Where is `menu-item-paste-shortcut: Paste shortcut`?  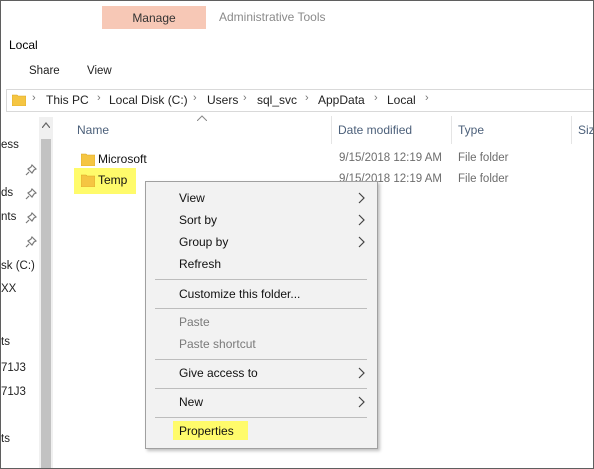
menu-item-paste-shortcut: Paste shortcut is located at coordinates (261, 344).